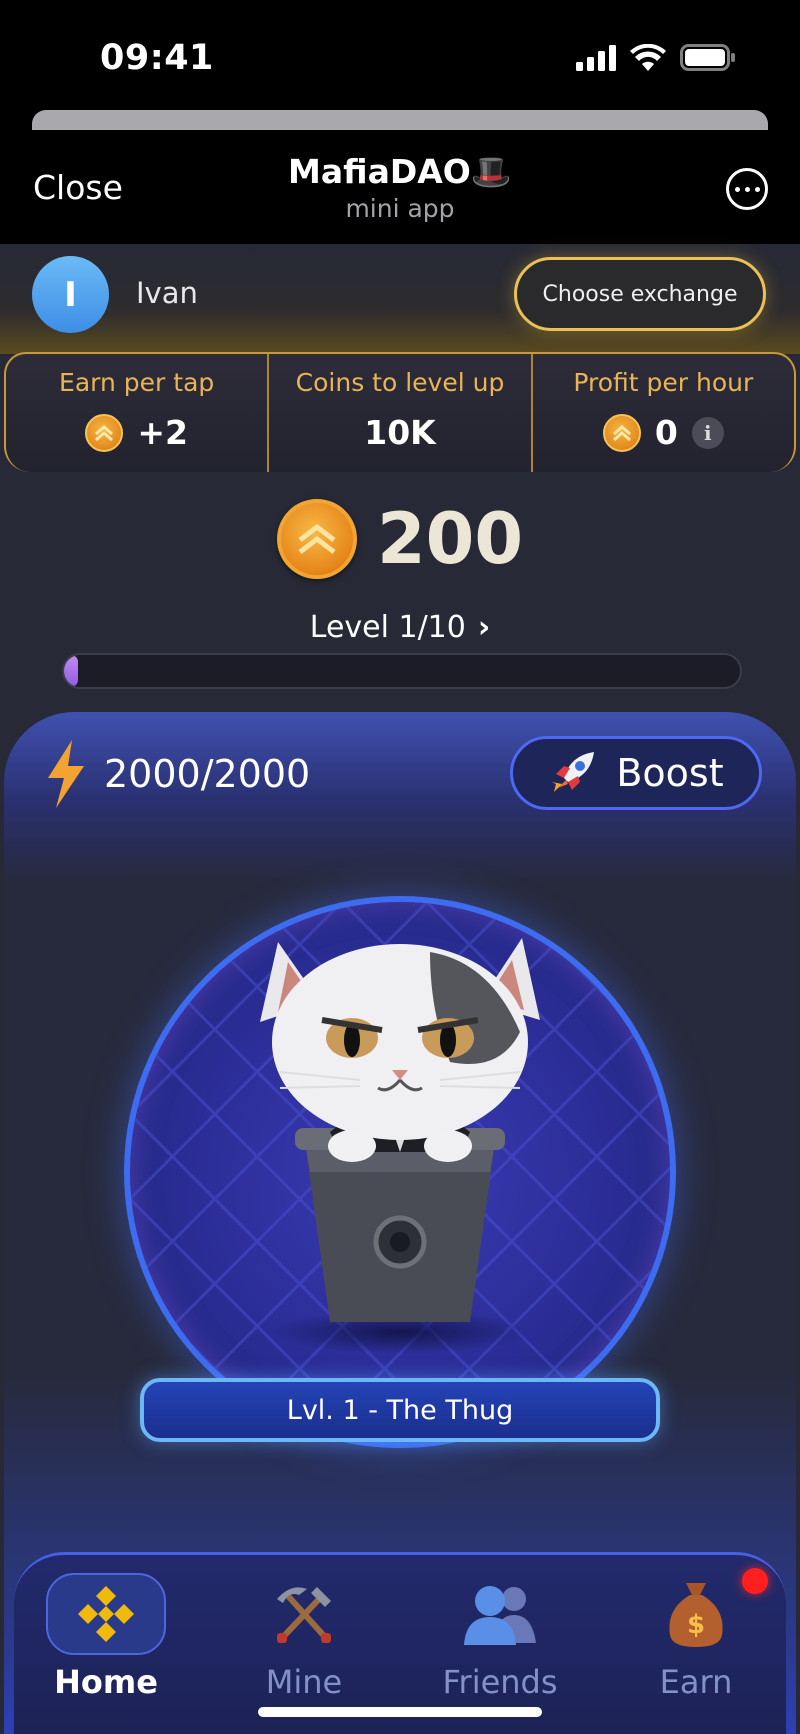  I want to click on notification-dot, so click(755, 1581).